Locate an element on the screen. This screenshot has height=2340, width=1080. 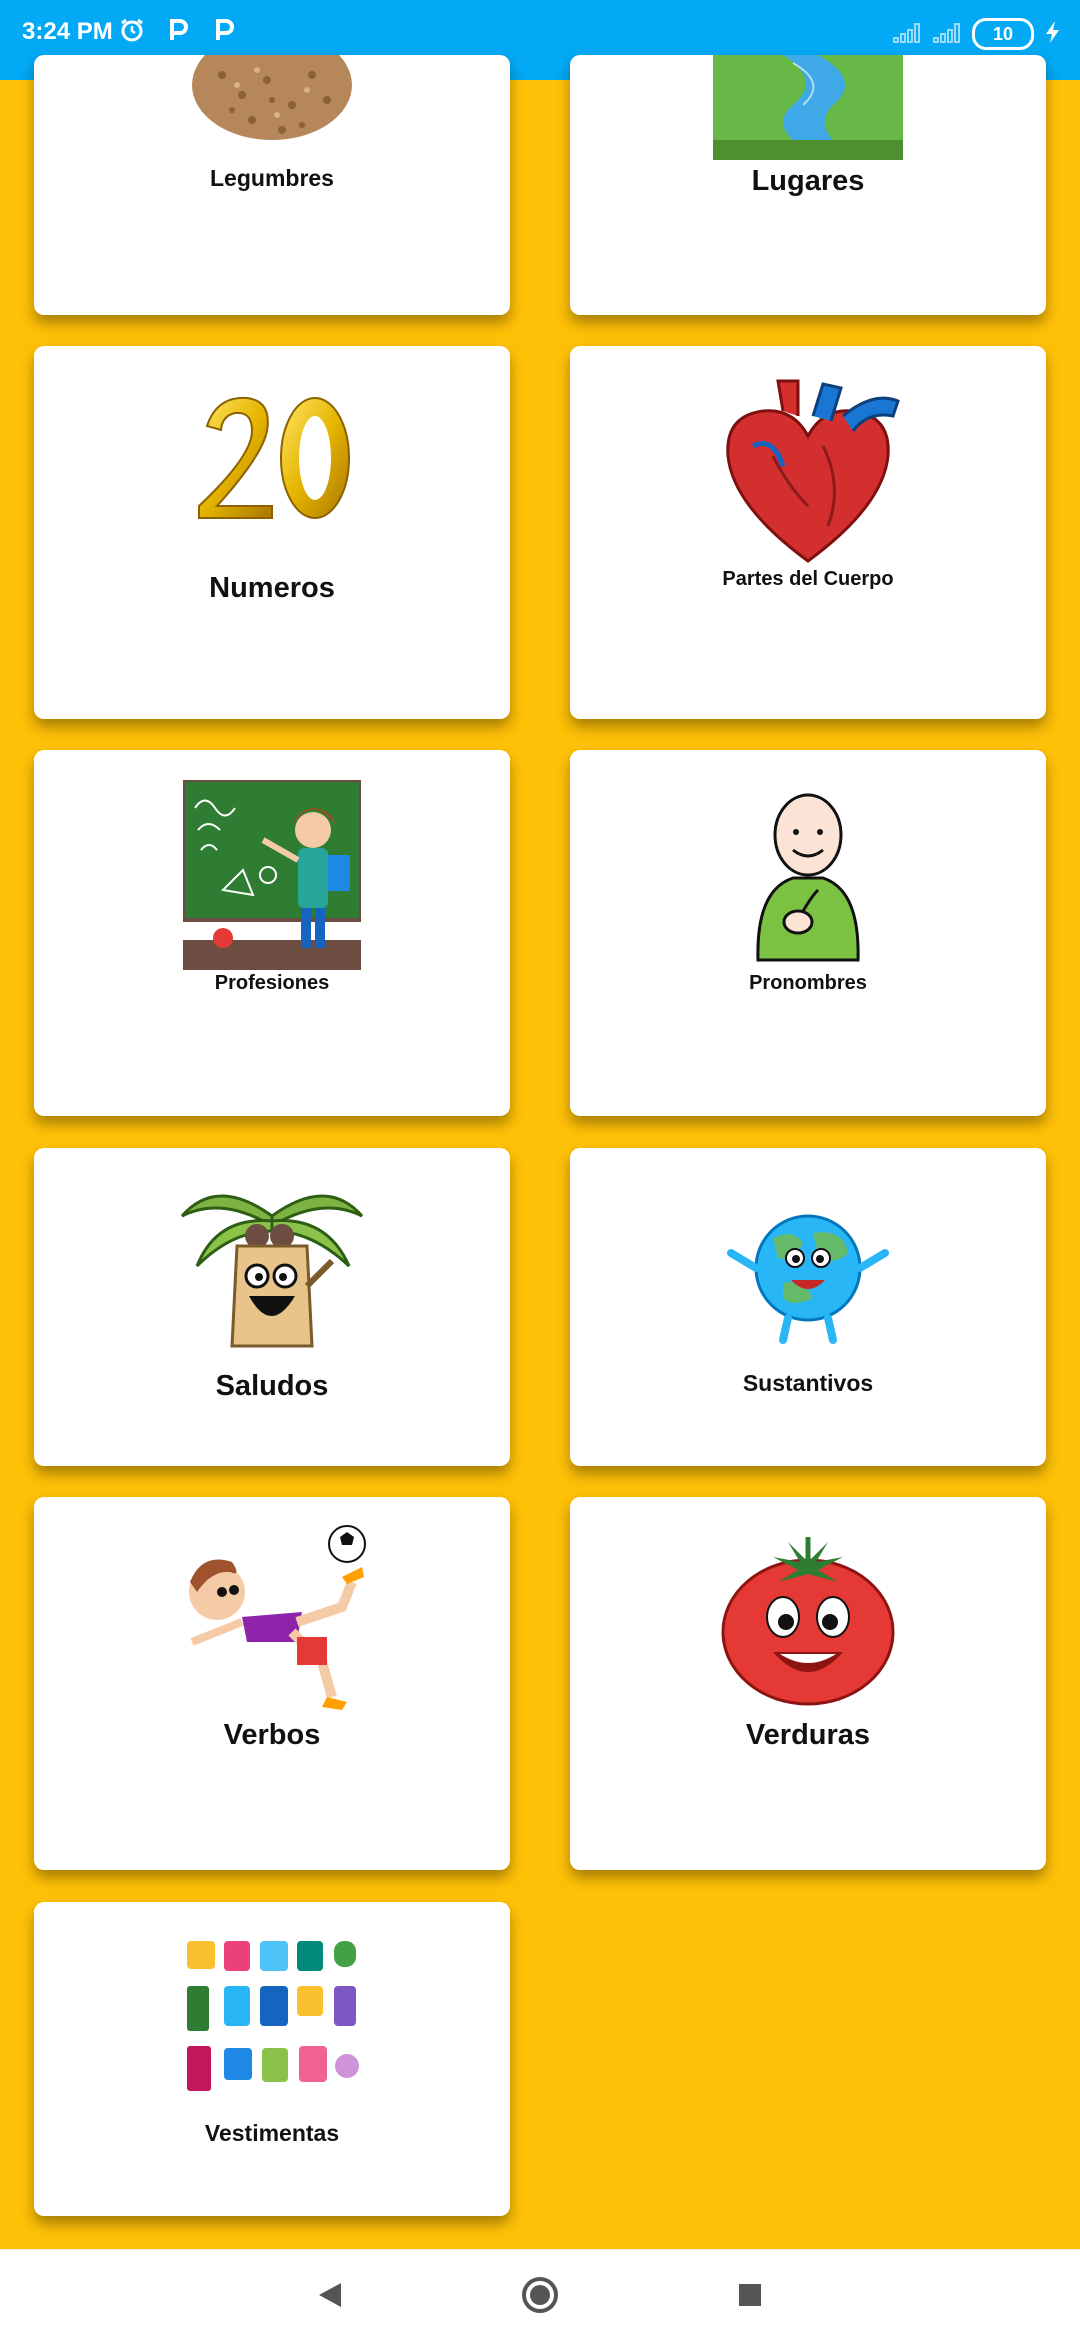
category-card-sustantivos: Sustantivos is located at coordinates (808, 1307).